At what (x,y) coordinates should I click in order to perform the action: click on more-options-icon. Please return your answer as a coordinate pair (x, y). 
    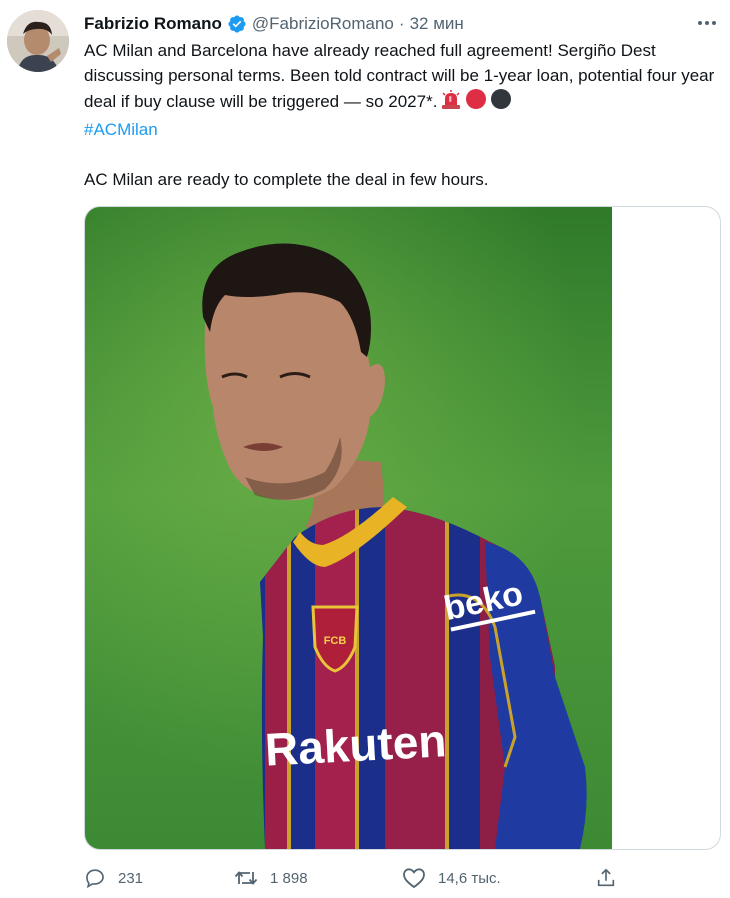
    Looking at the image, I should click on (707, 23).